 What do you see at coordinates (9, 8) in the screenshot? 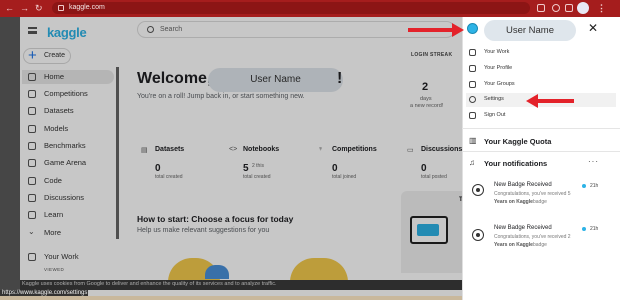
I see `back-icon: ←` at bounding box center [9, 8].